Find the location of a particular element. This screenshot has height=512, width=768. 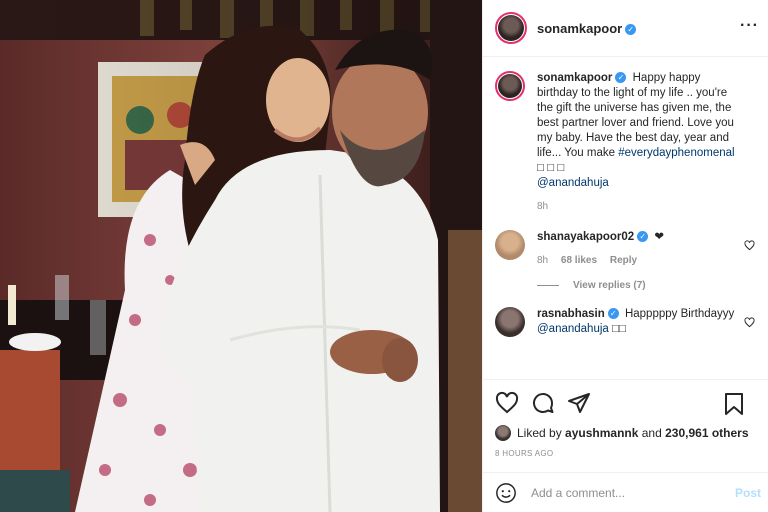

add-comment-bar: Post is located at coordinates (625, 492).